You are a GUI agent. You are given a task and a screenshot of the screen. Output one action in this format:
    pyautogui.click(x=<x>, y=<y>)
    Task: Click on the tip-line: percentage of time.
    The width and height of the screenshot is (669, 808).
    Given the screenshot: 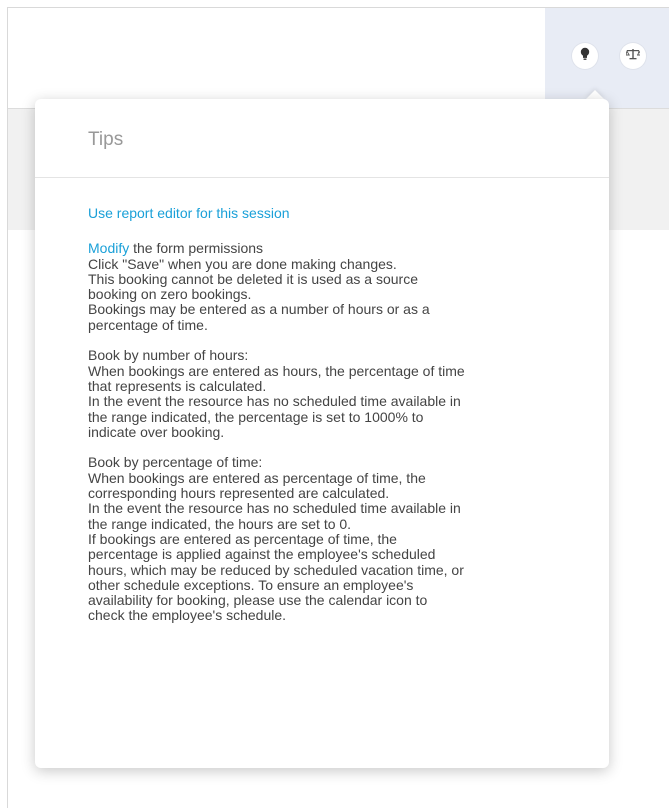 What is the action you would take?
    pyautogui.click(x=148, y=324)
    